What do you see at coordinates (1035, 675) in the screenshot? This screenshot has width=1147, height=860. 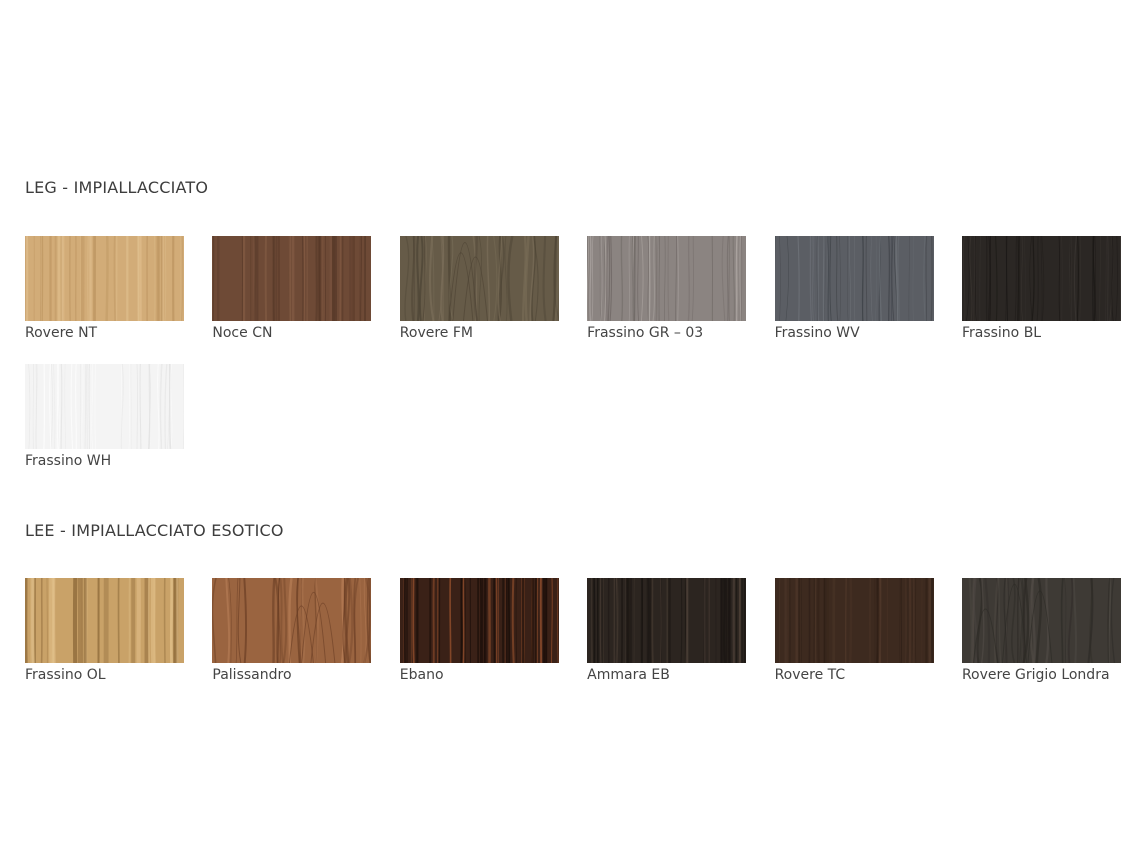 I see `finish-label: Rovere Grigio Londra` at bounding box center [1035, 675].